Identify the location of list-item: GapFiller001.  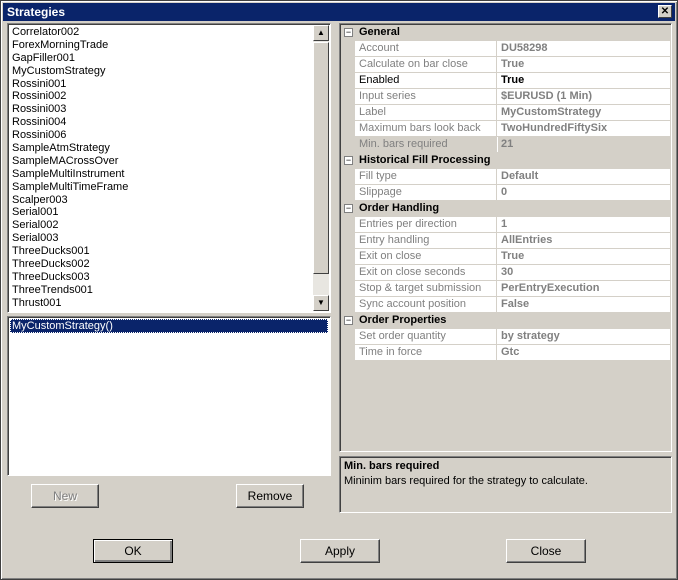
(161, 58).